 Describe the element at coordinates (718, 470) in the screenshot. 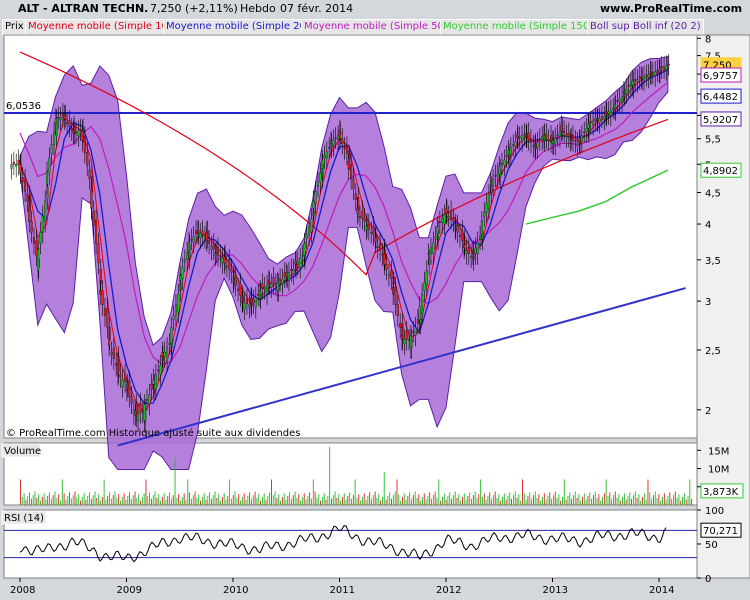

I see `volume-tick-label: 10M` at that location.